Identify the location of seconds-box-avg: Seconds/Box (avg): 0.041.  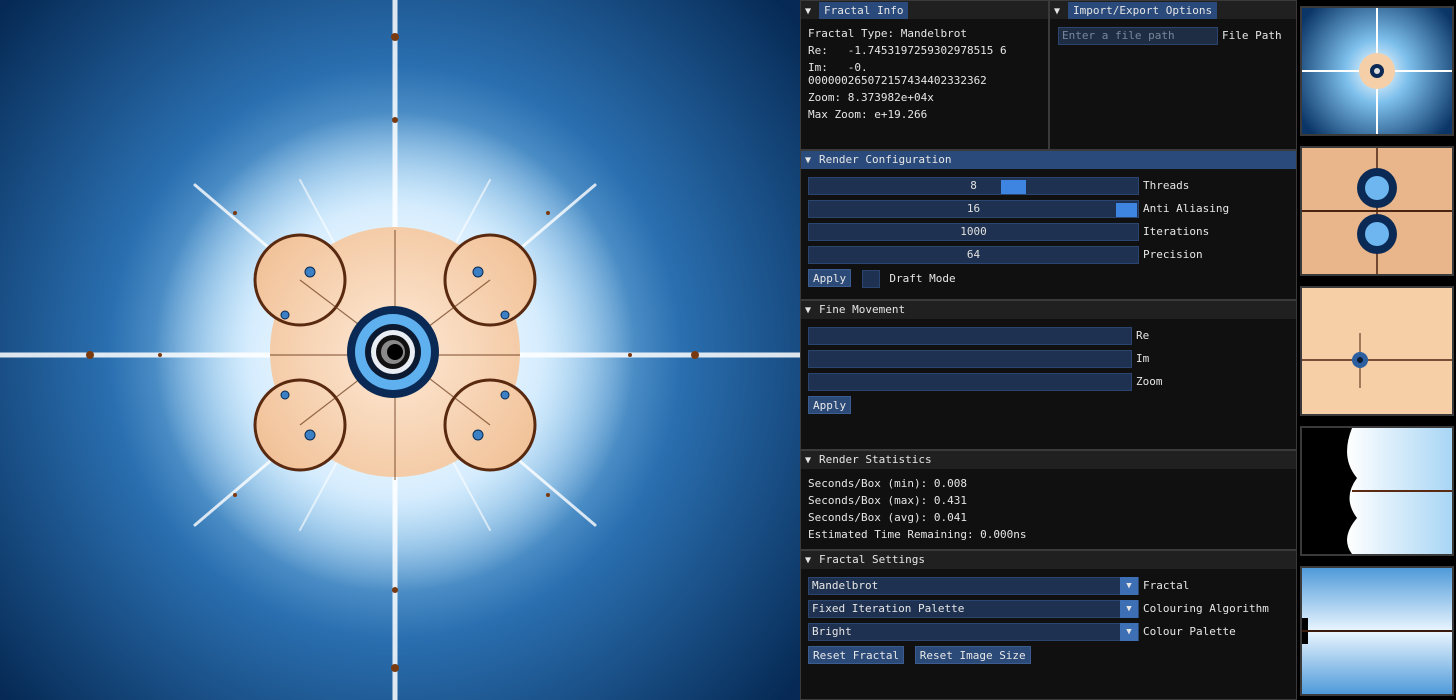
(887, 517).